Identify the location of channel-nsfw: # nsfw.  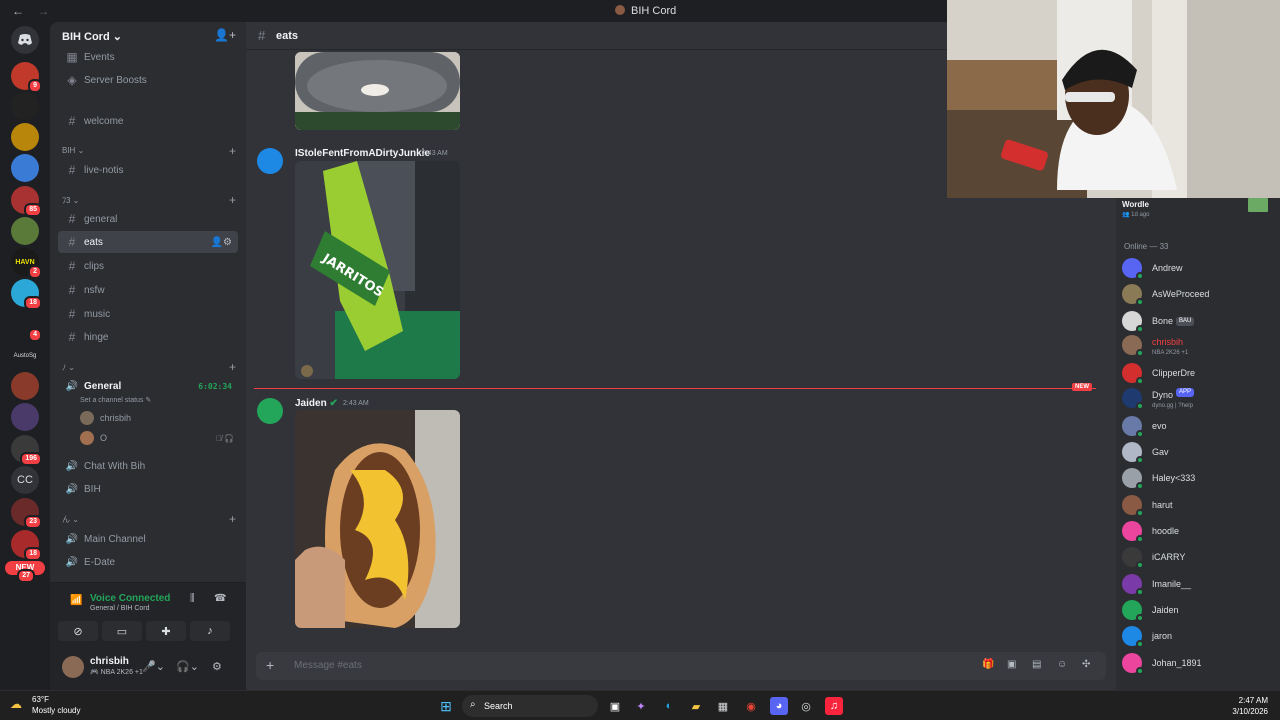
(148, 290).